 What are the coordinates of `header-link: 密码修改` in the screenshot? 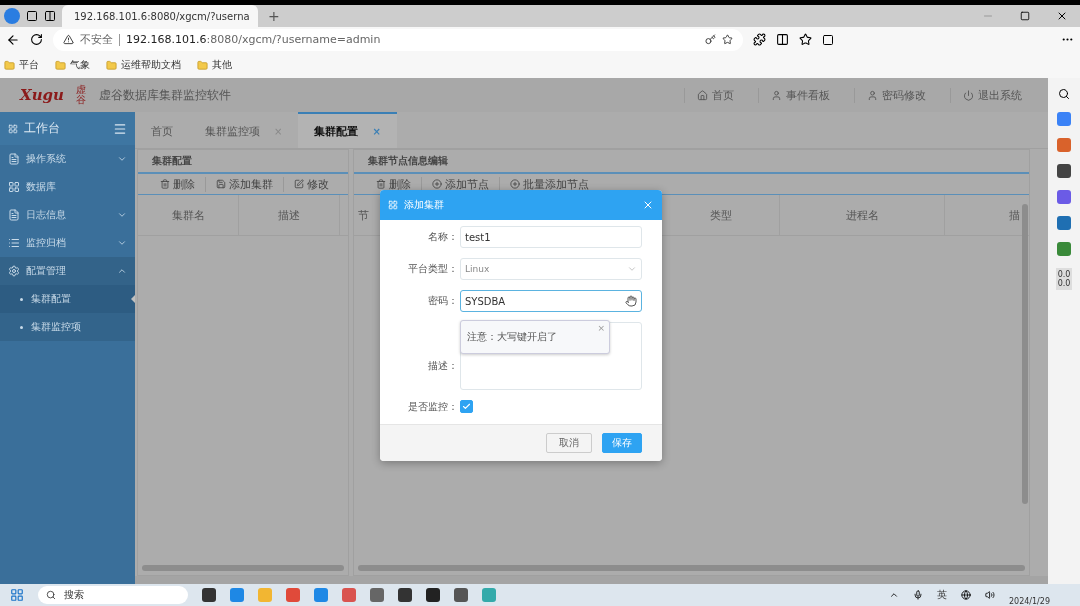 It's located at (896, 95).